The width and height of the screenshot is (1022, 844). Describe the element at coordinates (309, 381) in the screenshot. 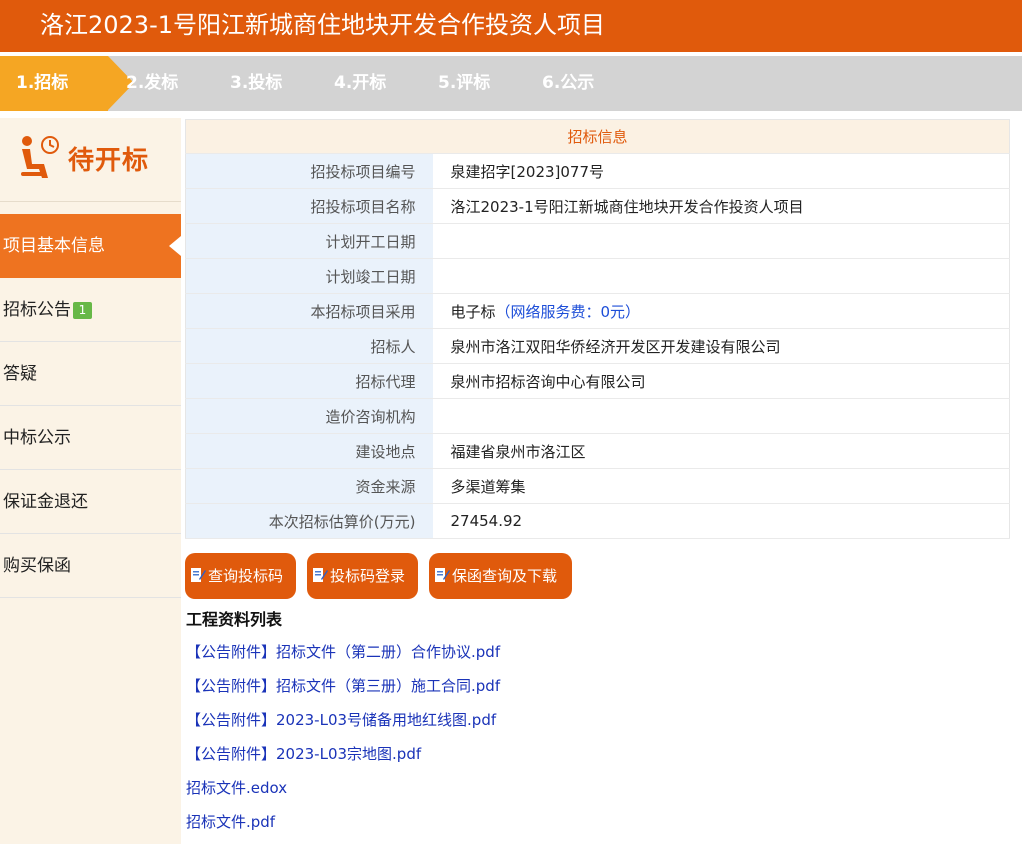

I see `row-label: 招标代理` at that location.